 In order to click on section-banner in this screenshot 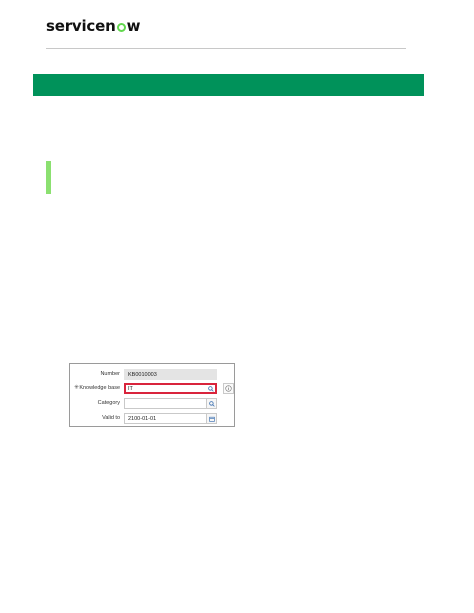, I will do `click(228, 85)`.